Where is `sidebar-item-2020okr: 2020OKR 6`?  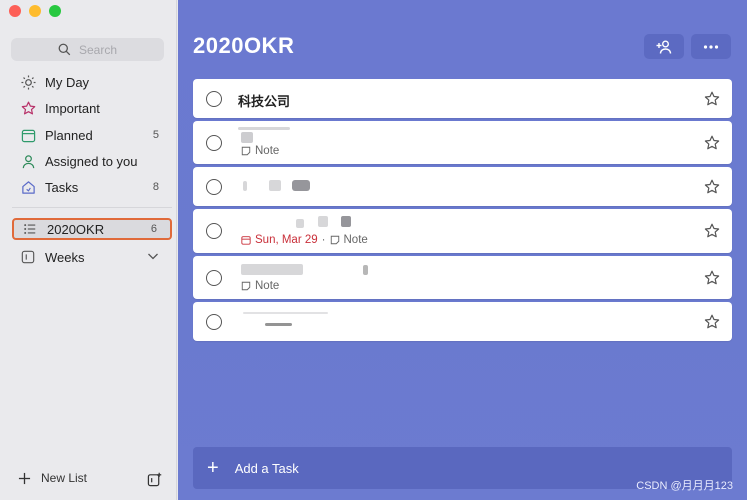 sidebar-item-2020okr: 2020OKR 6 is located at coordinates (92, 229).